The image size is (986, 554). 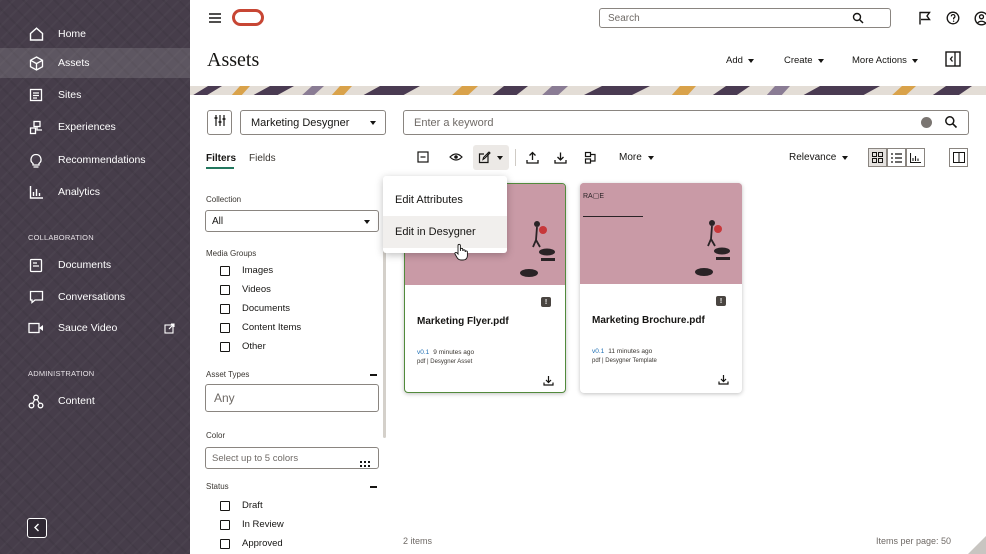 I want to click on filter-toggle-button, so click(x=219, y=122).